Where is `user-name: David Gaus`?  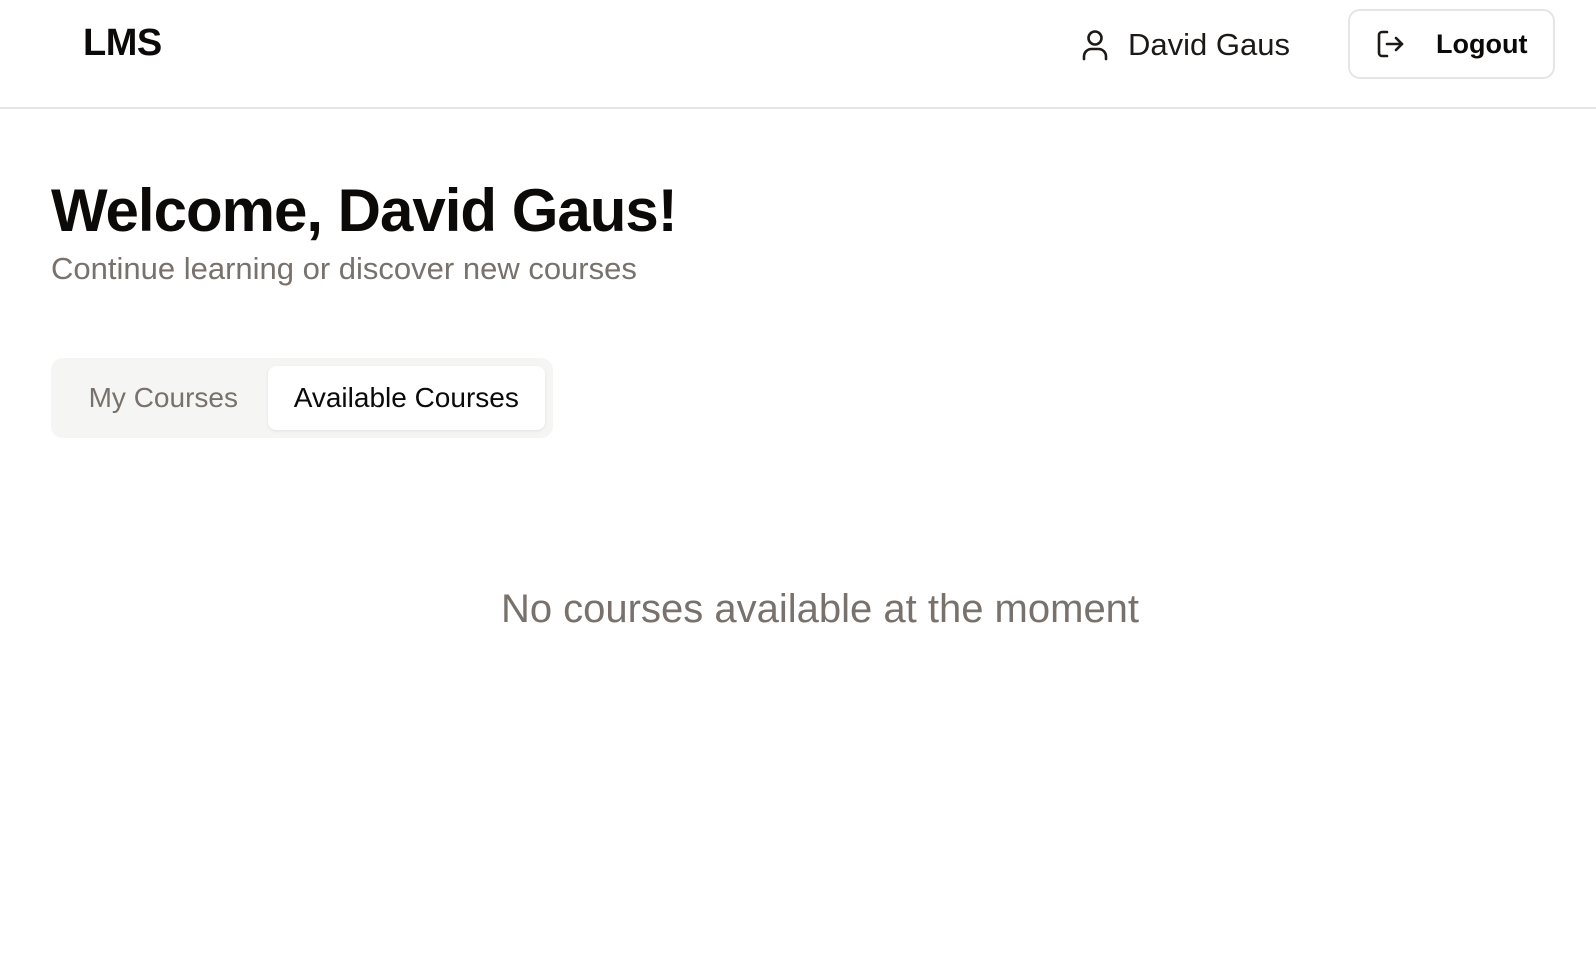
user-name: David Gaus is located at coordinates (1209, 44).